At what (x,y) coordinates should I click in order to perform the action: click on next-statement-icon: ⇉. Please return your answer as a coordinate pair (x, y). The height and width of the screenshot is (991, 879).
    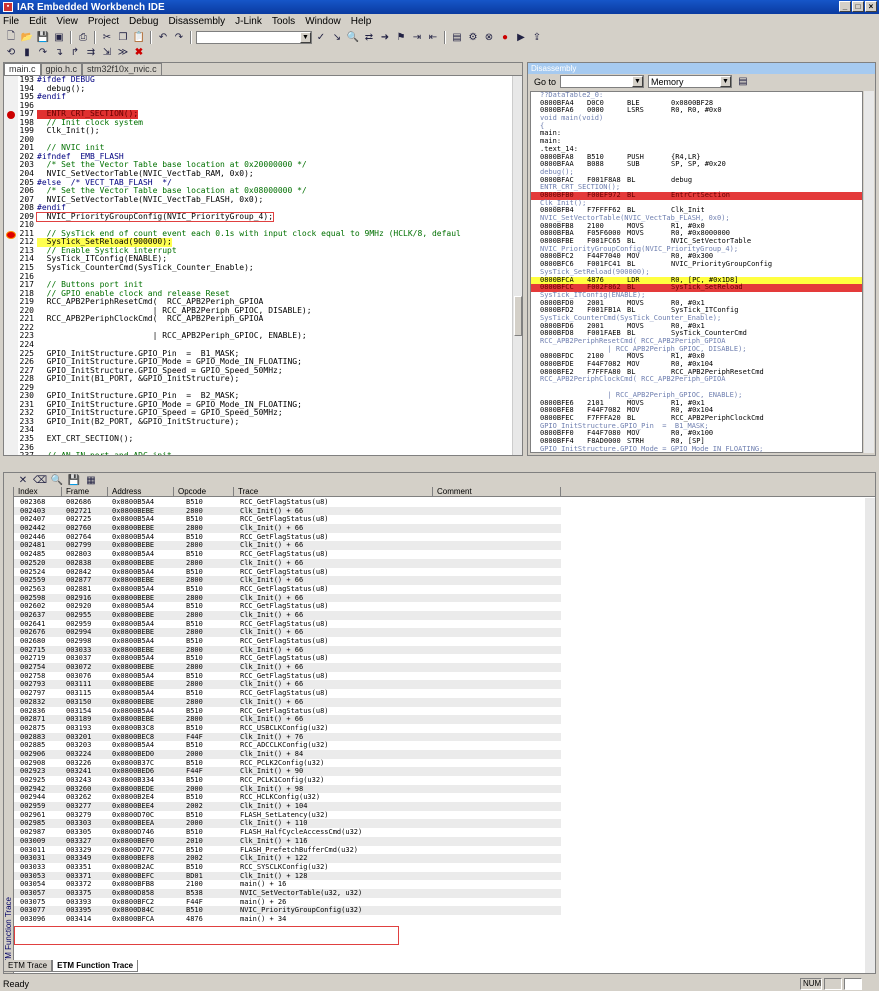
    Looking at the image, I should click on (91, 52).